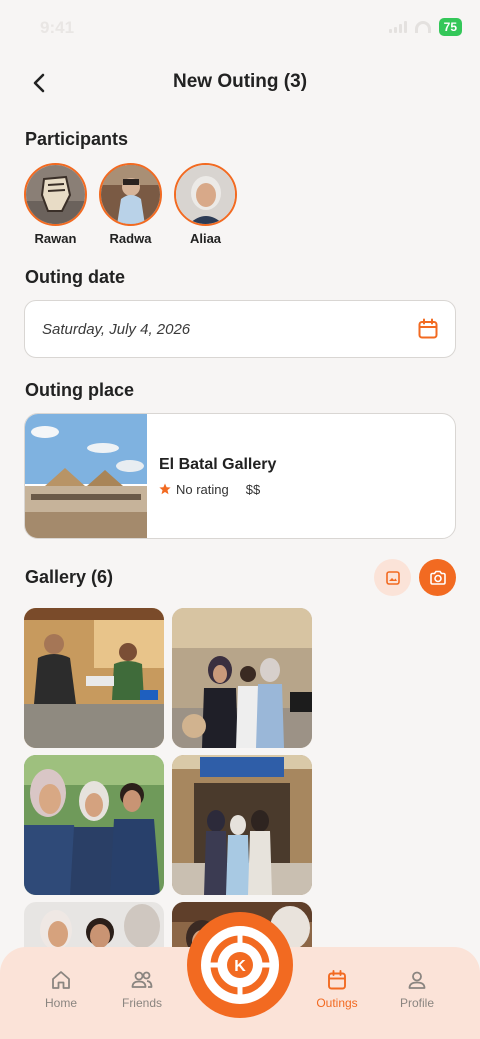 This screenshot has width=480, height=1039. Describe the element at coordinates (141, 1003) in the screenshot. I see `tab-label: Friends` at that location.